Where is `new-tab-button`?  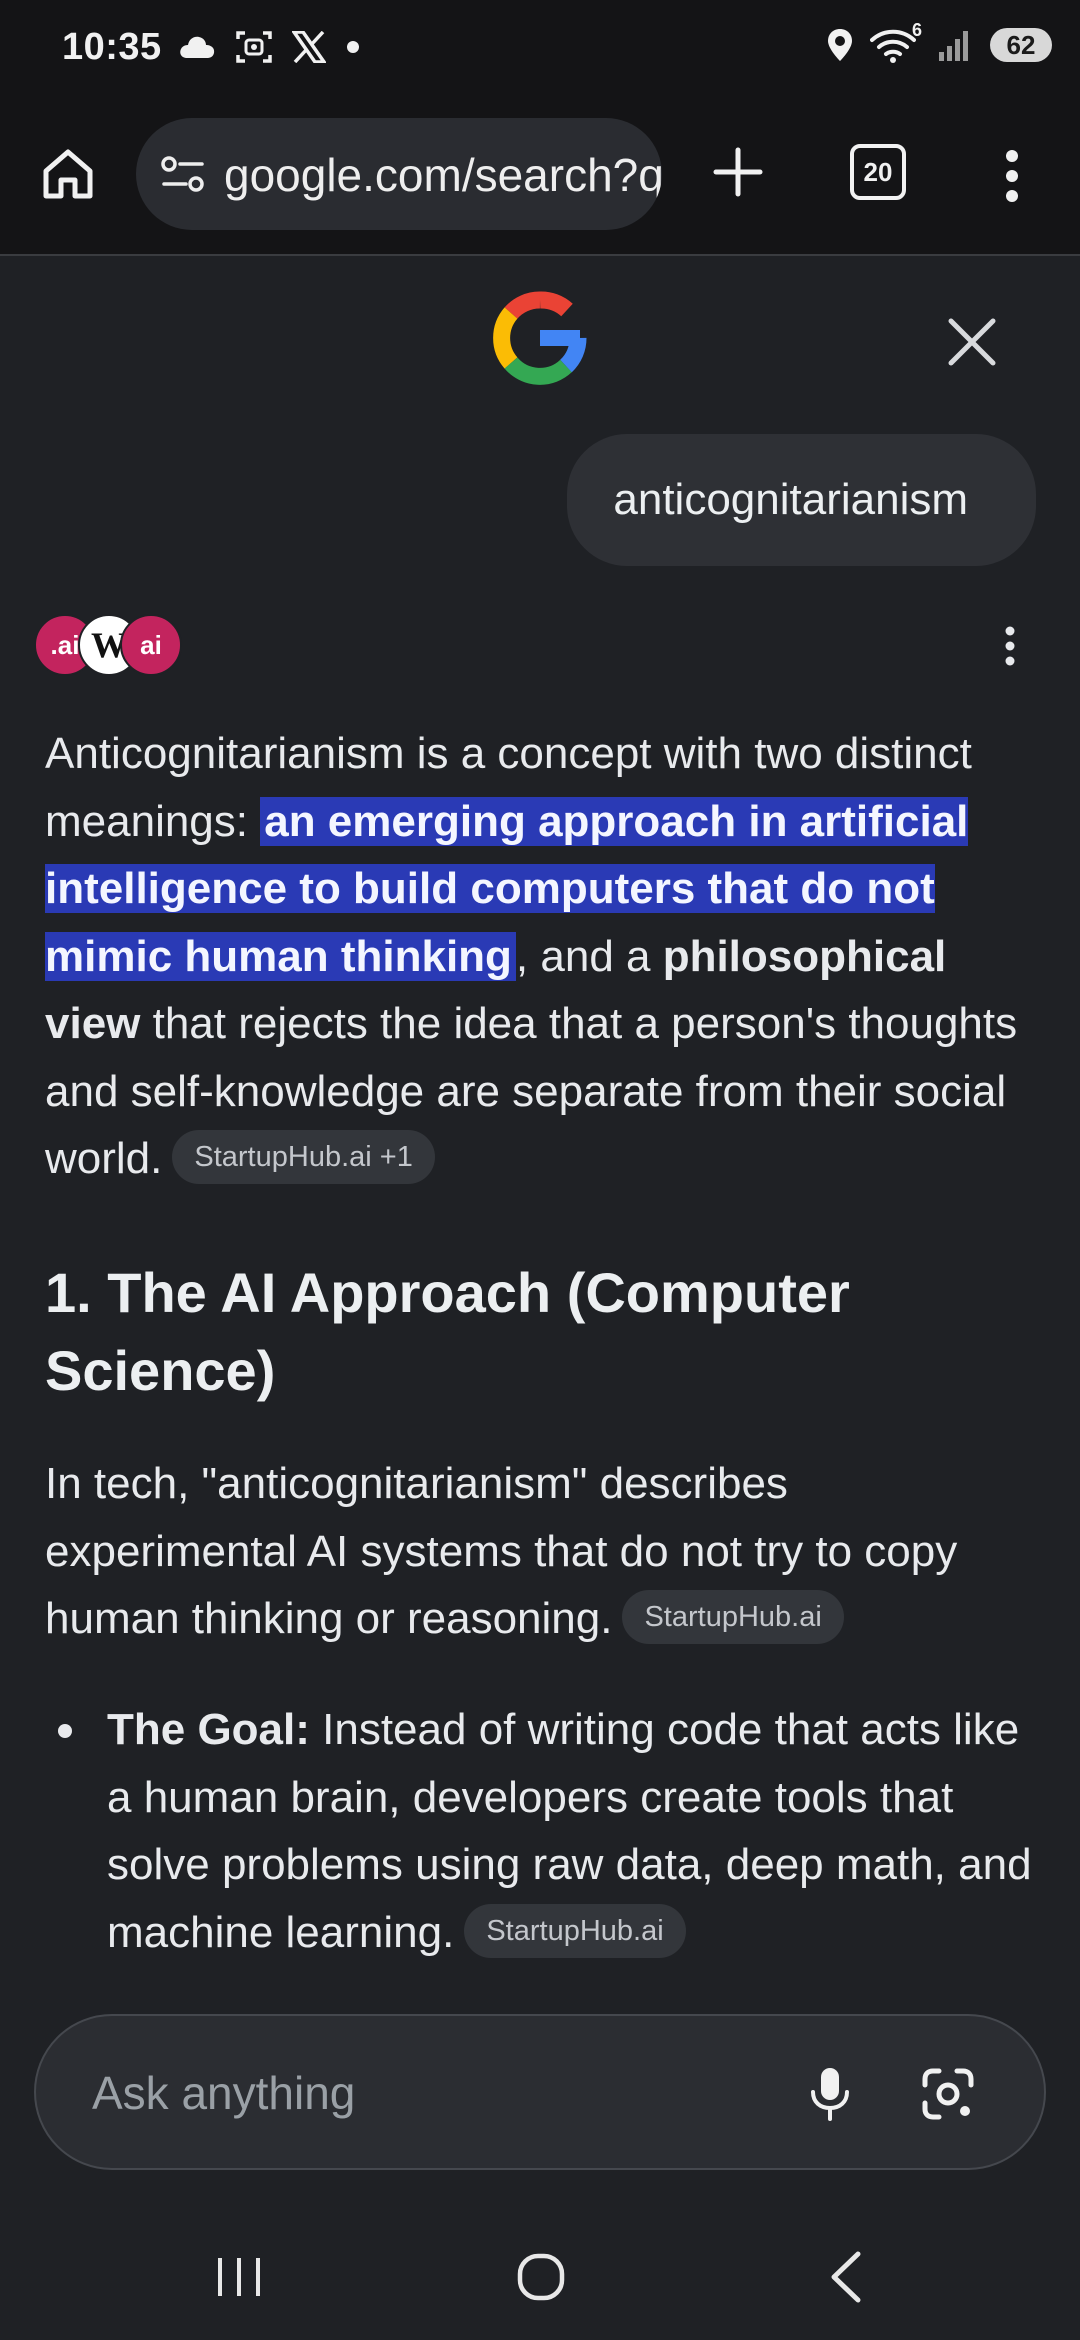
new-tab-button is located at coordinates (738, 172).